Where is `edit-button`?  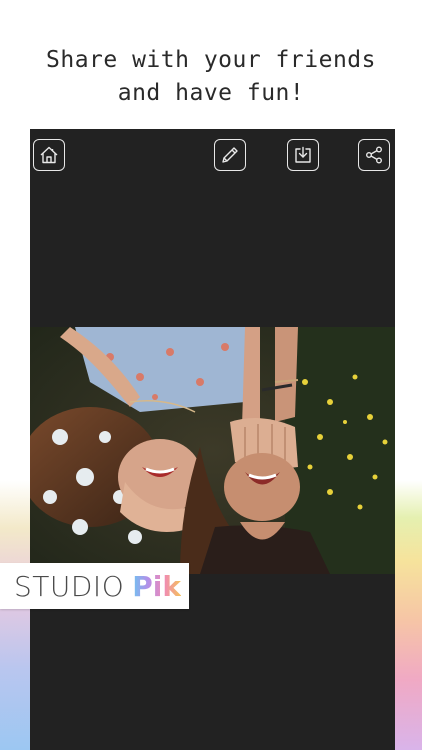 edit-button is located at coordinates (230, 155).